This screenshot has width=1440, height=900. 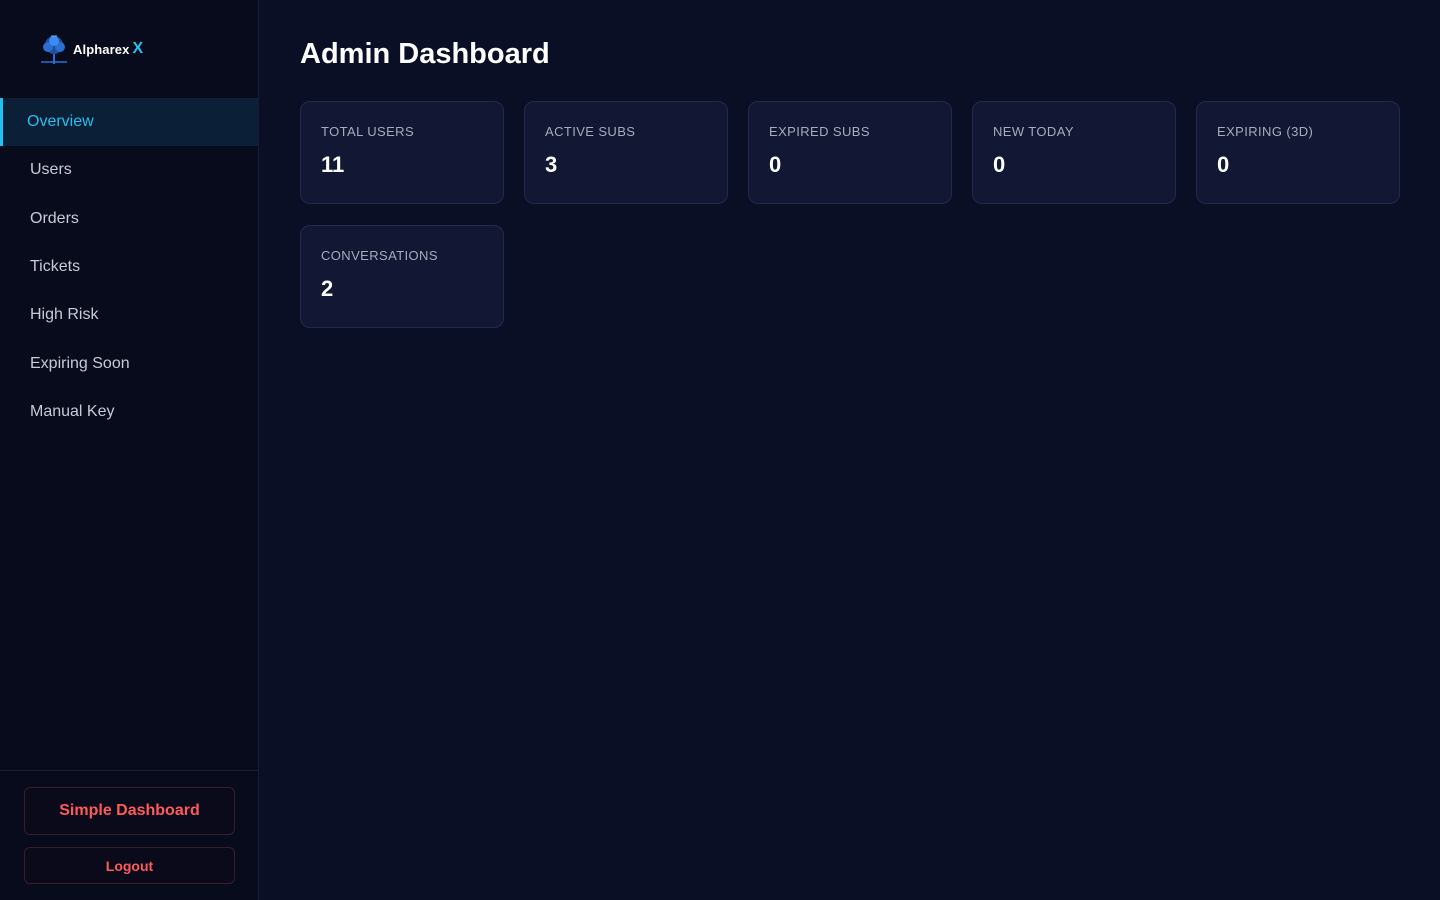 I want to click on tree-logo-icon, so click(x=54, y=49).